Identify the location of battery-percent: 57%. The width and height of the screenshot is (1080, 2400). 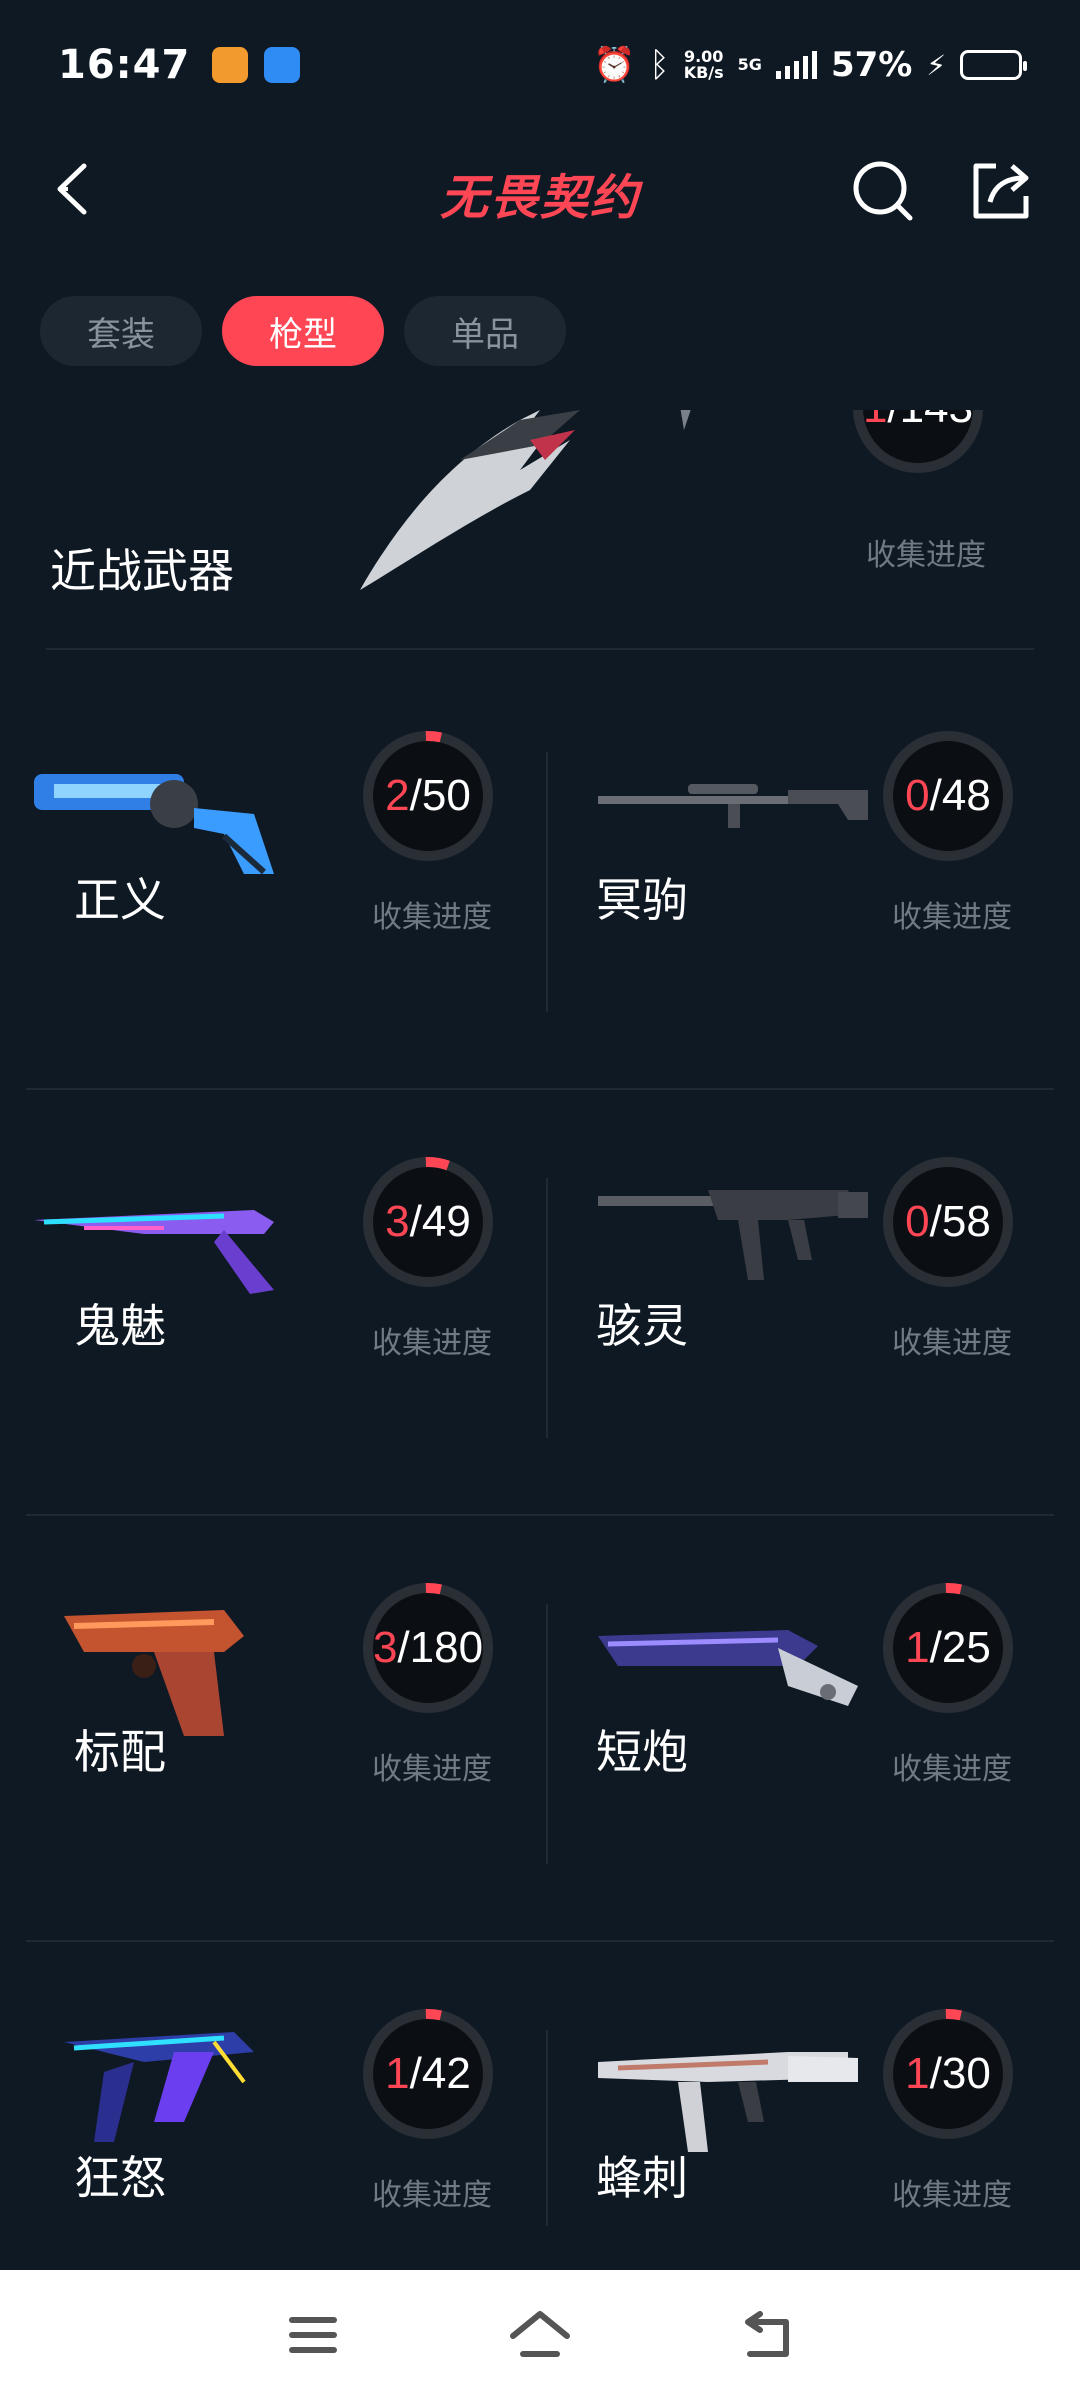
(871, 65).